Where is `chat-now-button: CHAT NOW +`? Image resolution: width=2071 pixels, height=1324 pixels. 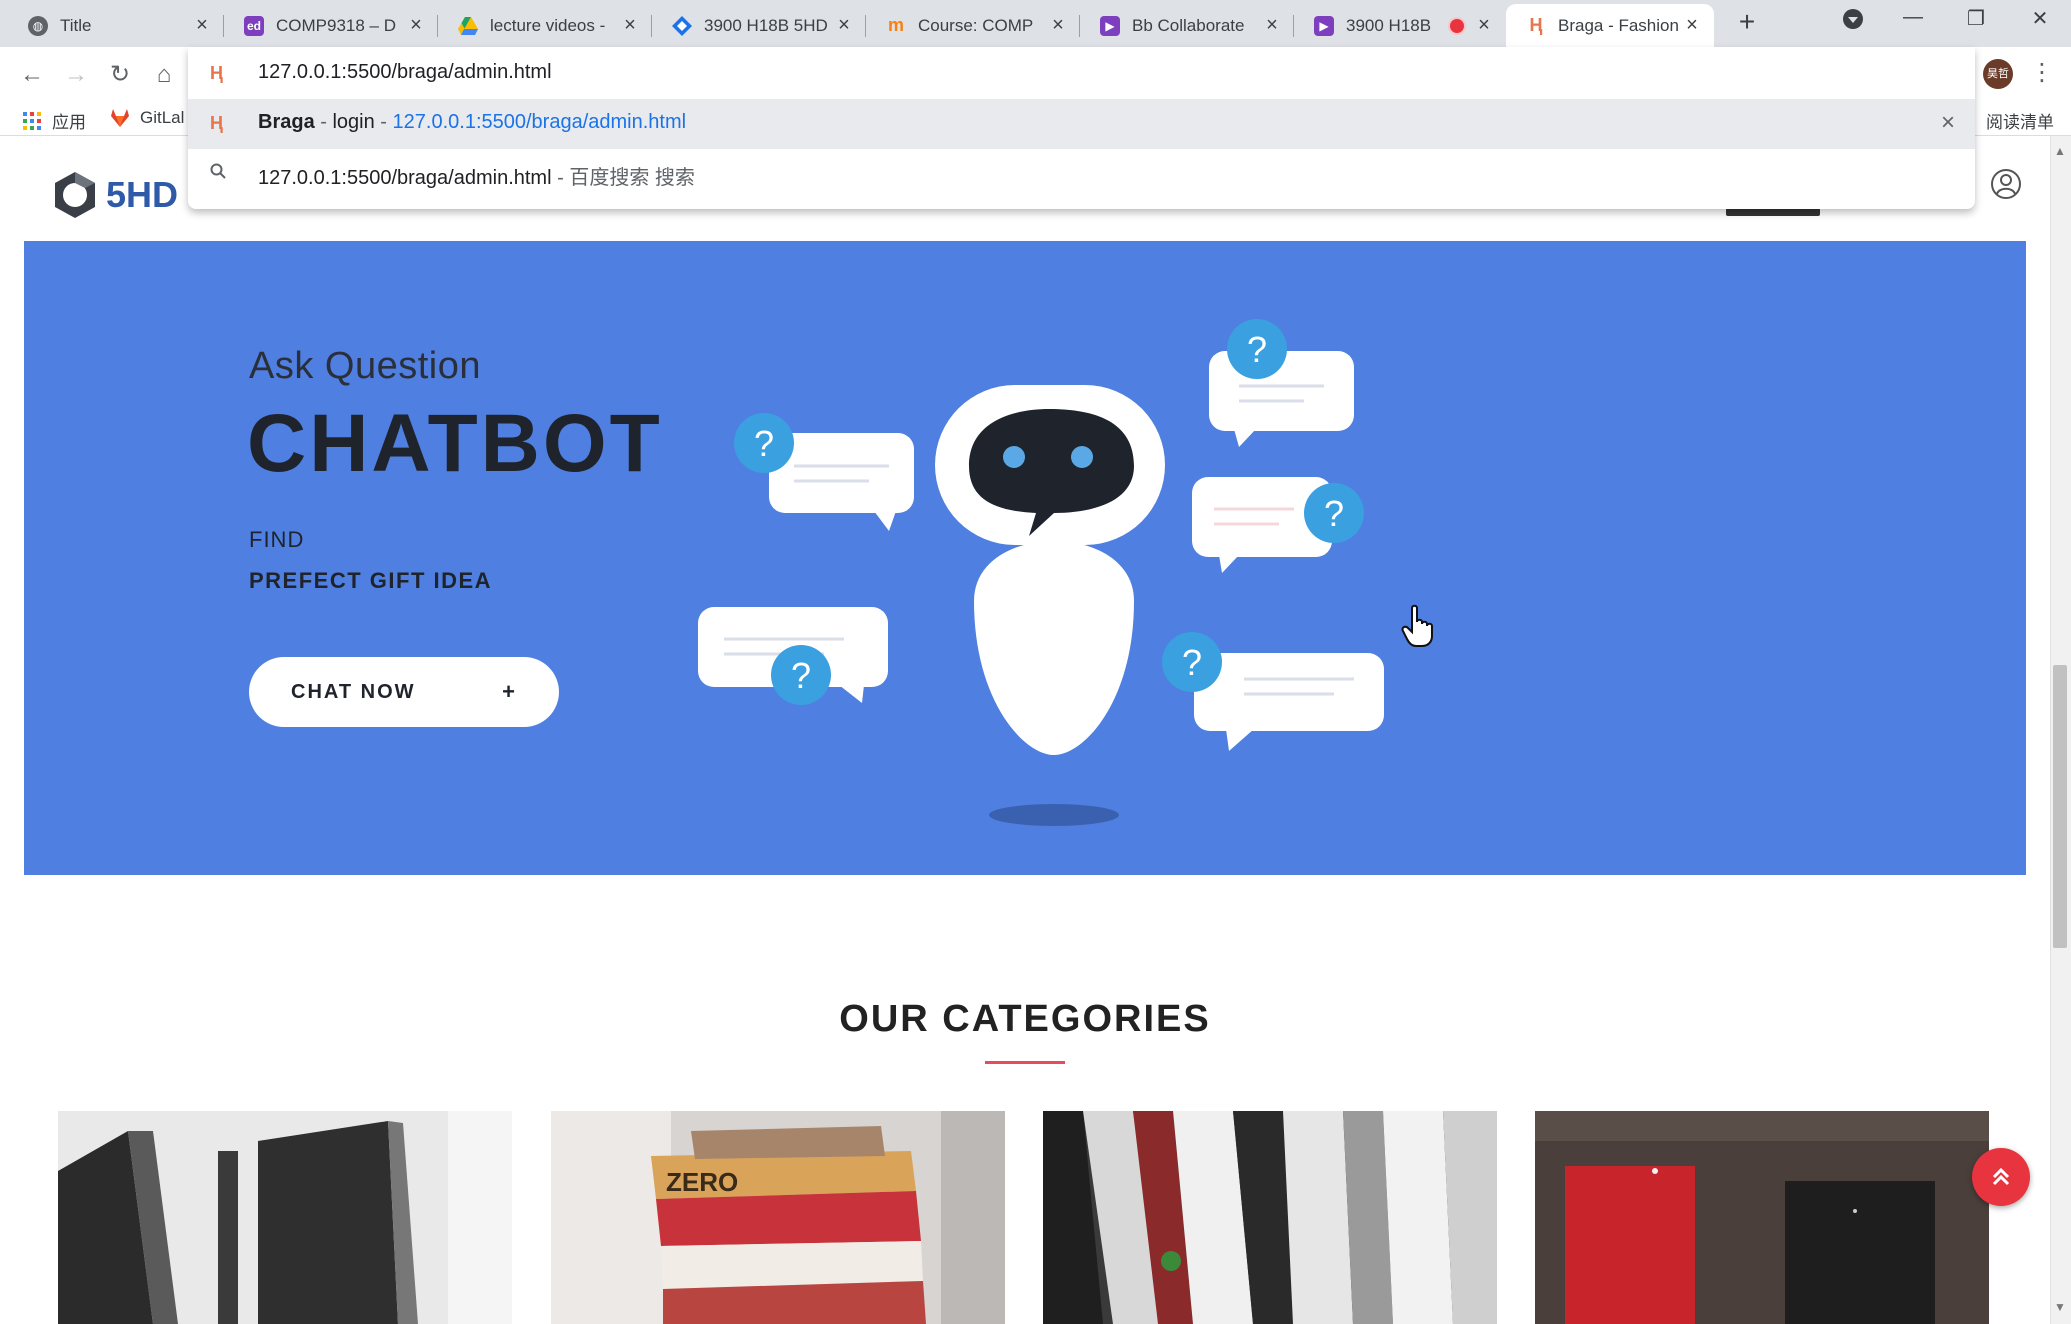
chat-now-button: CHAT NOW + is located at coordinates (404, 692).